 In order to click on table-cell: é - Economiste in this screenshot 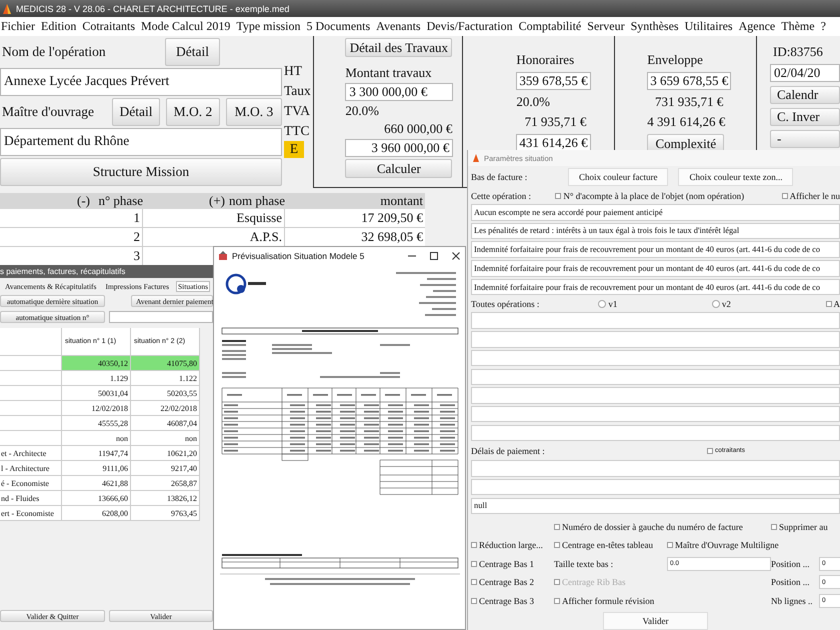, I will do `click(31, 483)`.